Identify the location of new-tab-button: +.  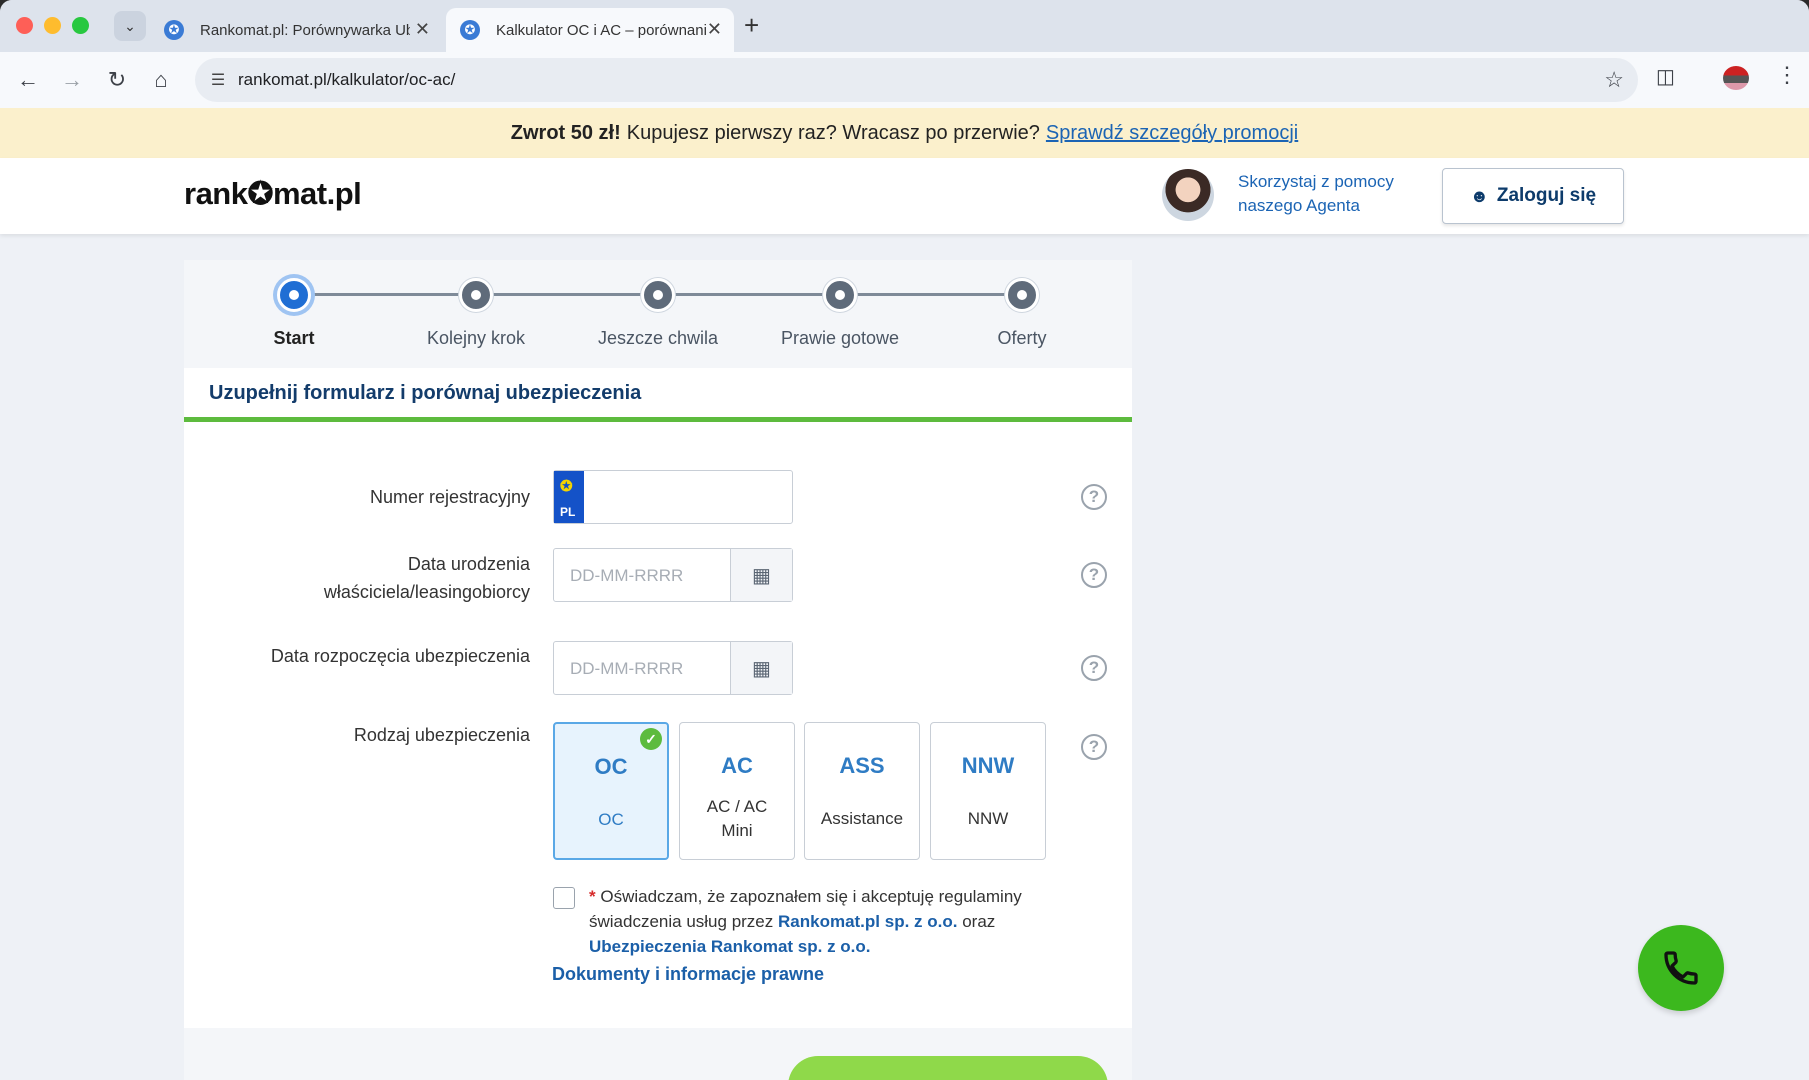
(751, 25).